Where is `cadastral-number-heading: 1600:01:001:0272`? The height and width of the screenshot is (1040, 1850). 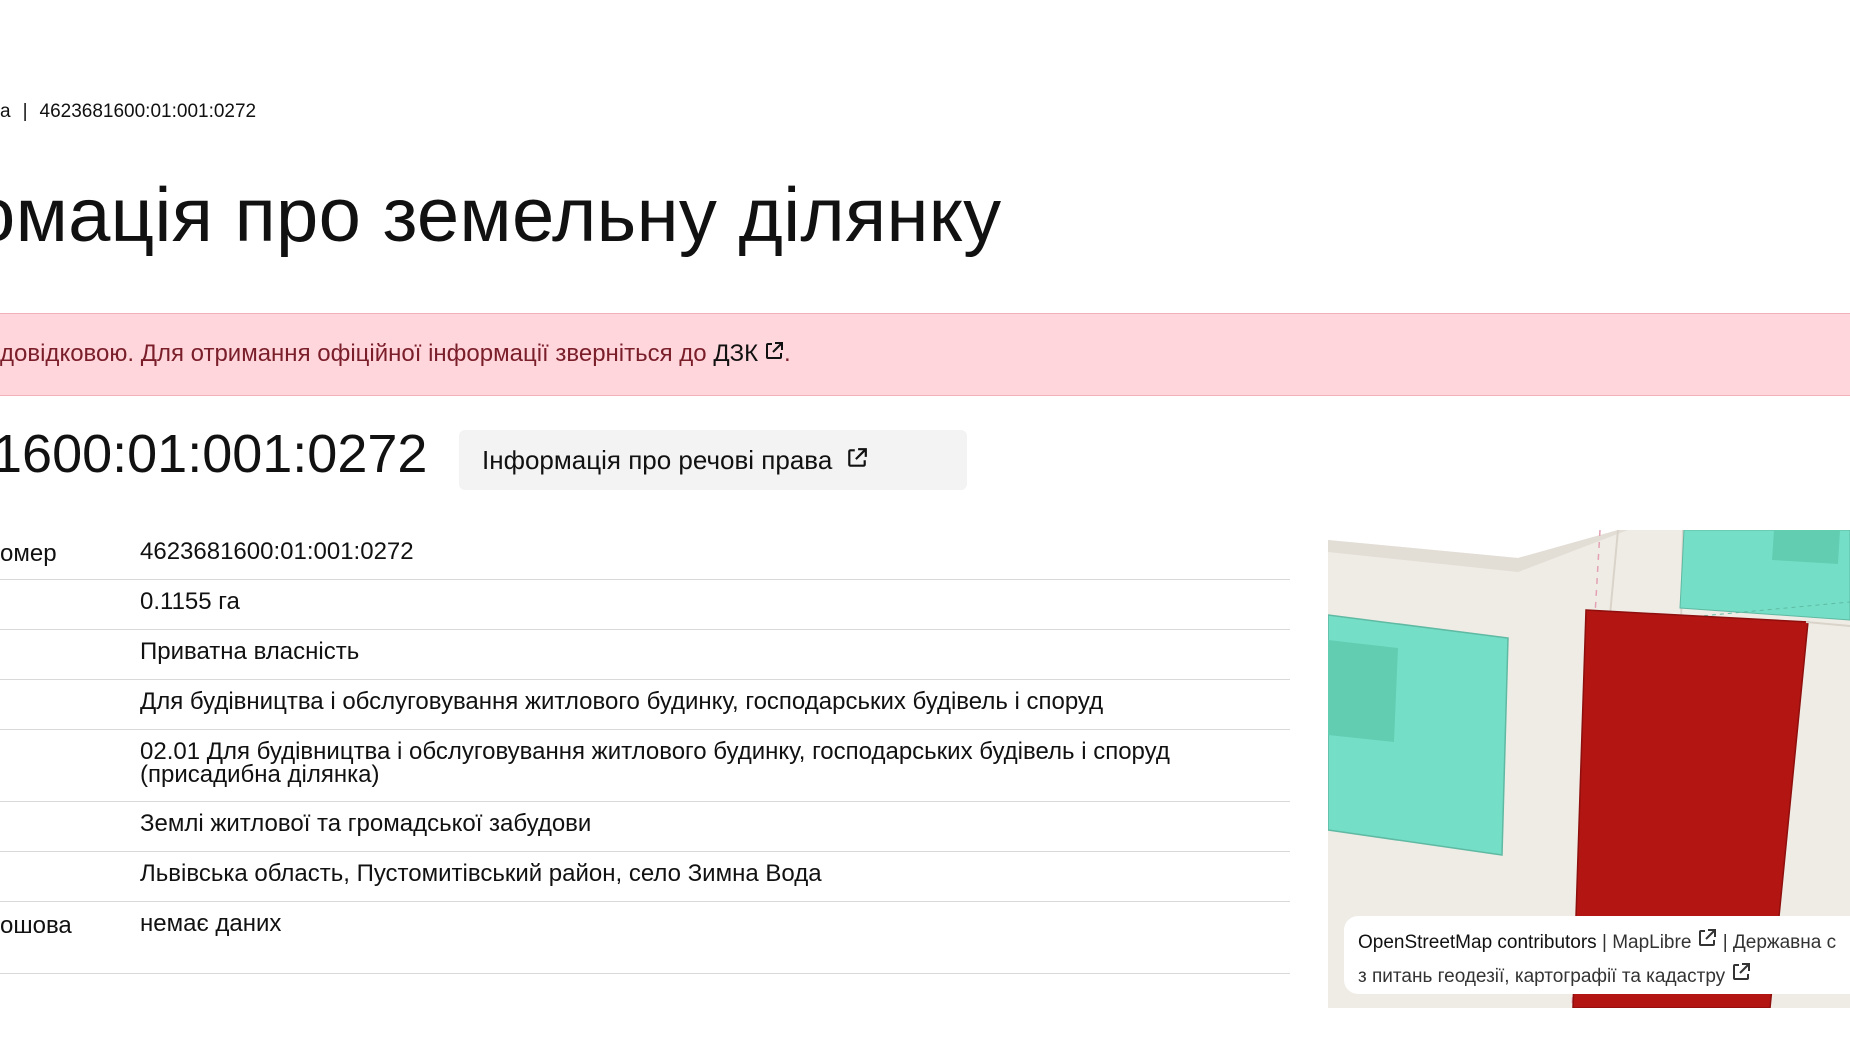 cadastral-number-heading: 1600:01:001:0272 is located at coordinates (214, 454).